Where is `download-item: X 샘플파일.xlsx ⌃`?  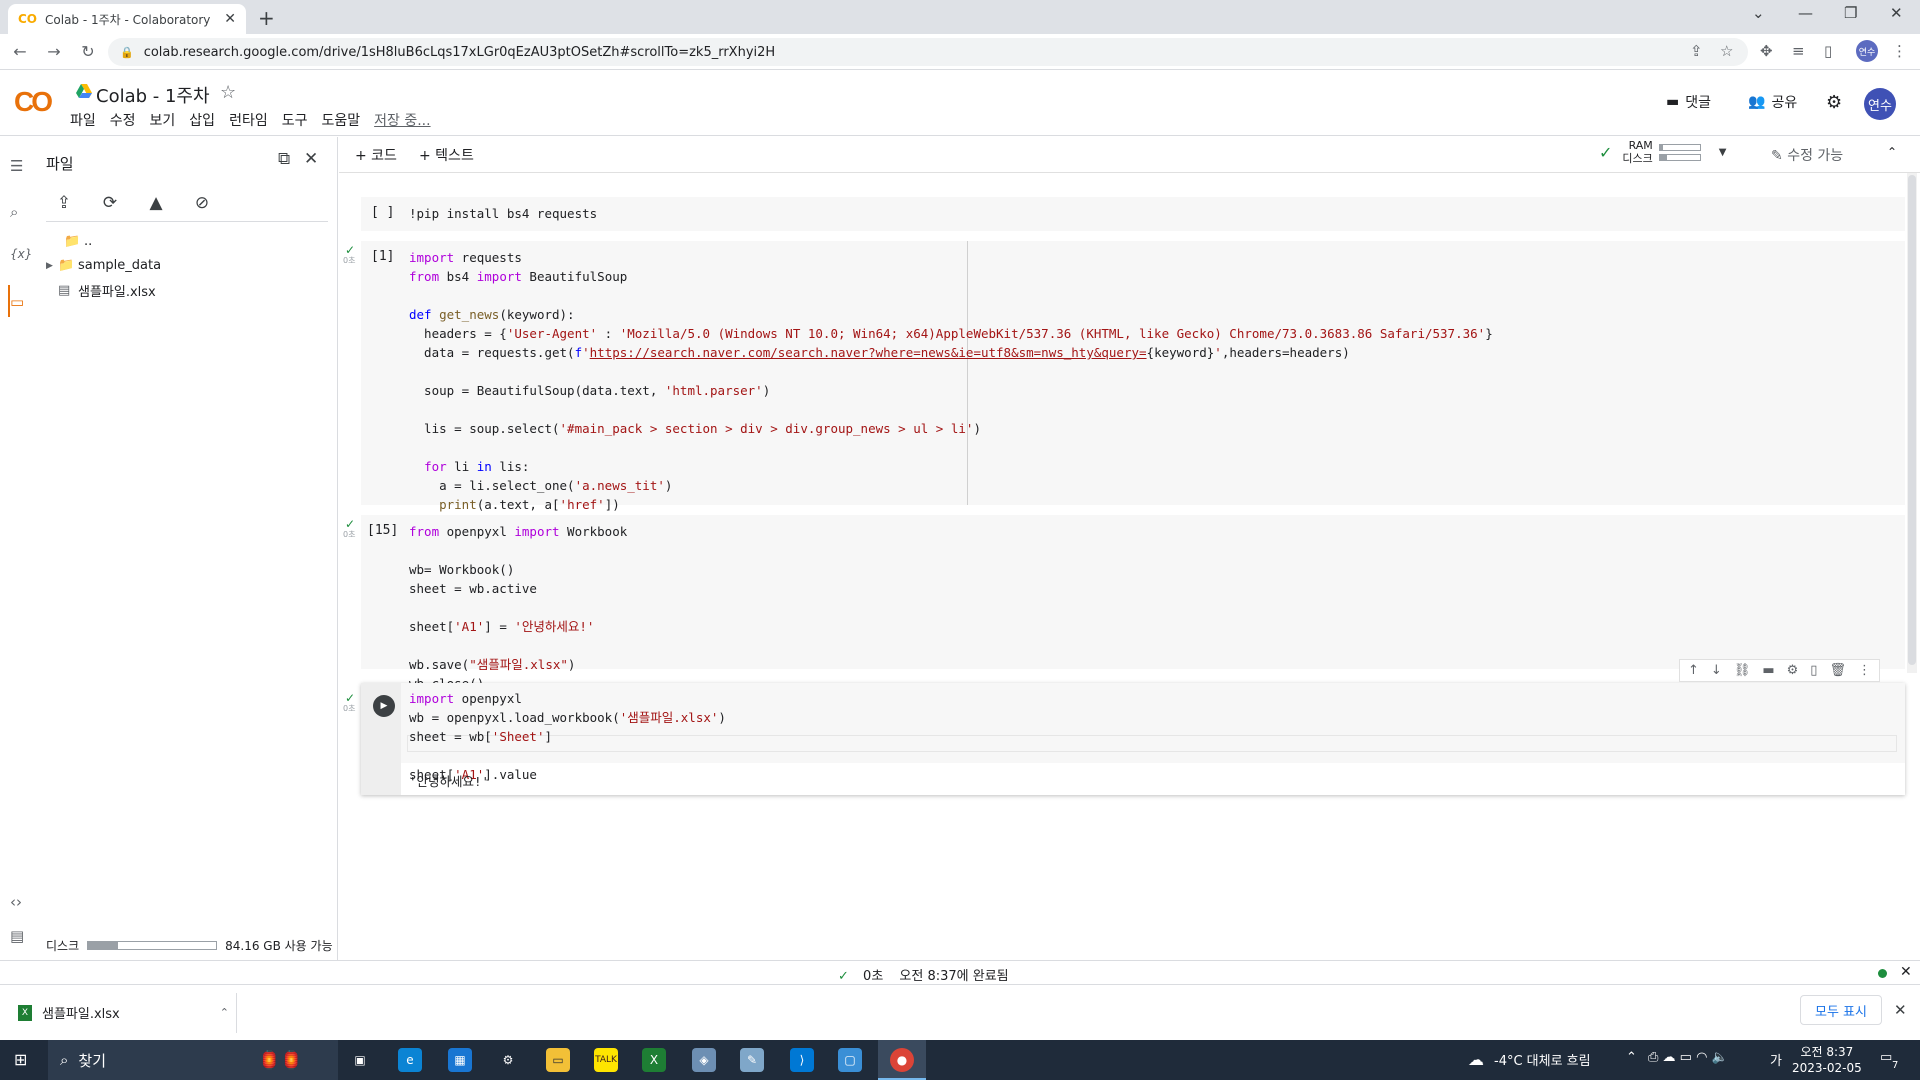
download-item: X 샘플파일.xlsx ⌃ is located at coordinates (123, 1012).